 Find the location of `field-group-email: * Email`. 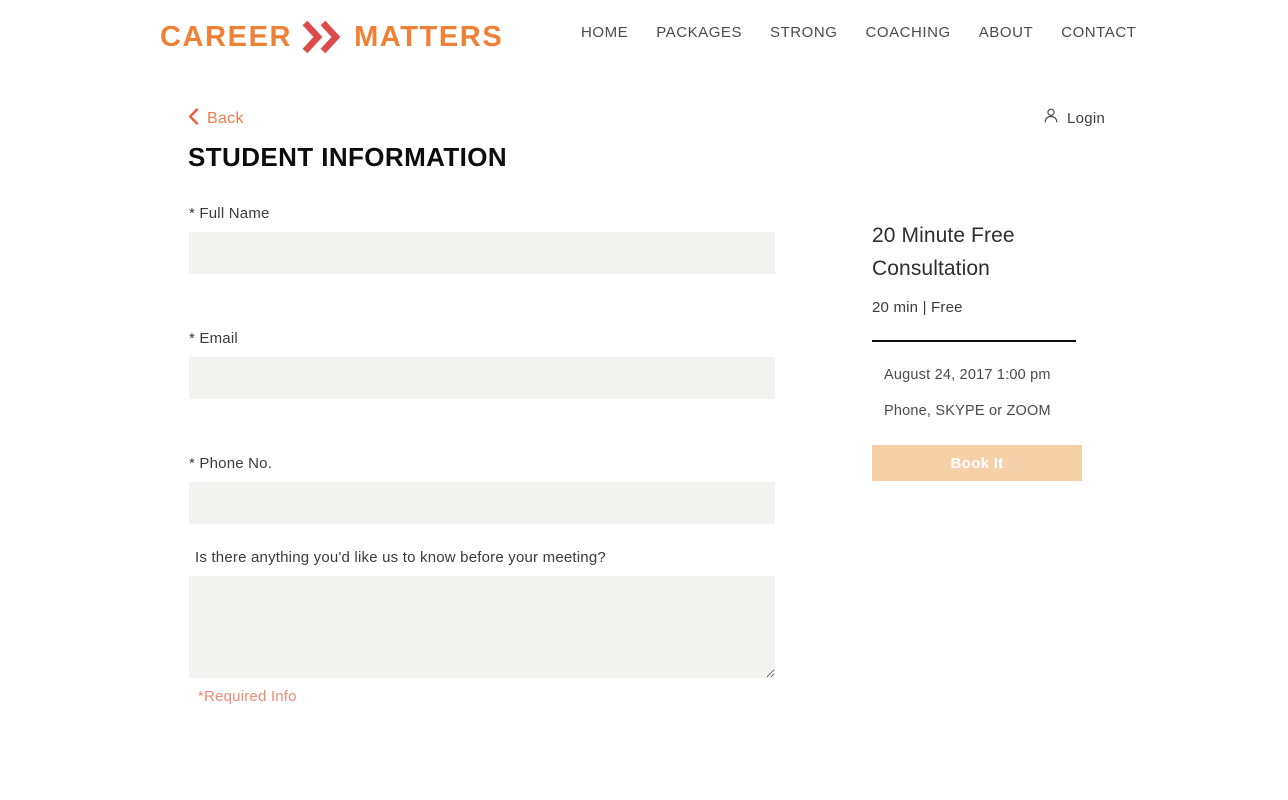

field-group-email: * Email is located at coordinates (482, 364).